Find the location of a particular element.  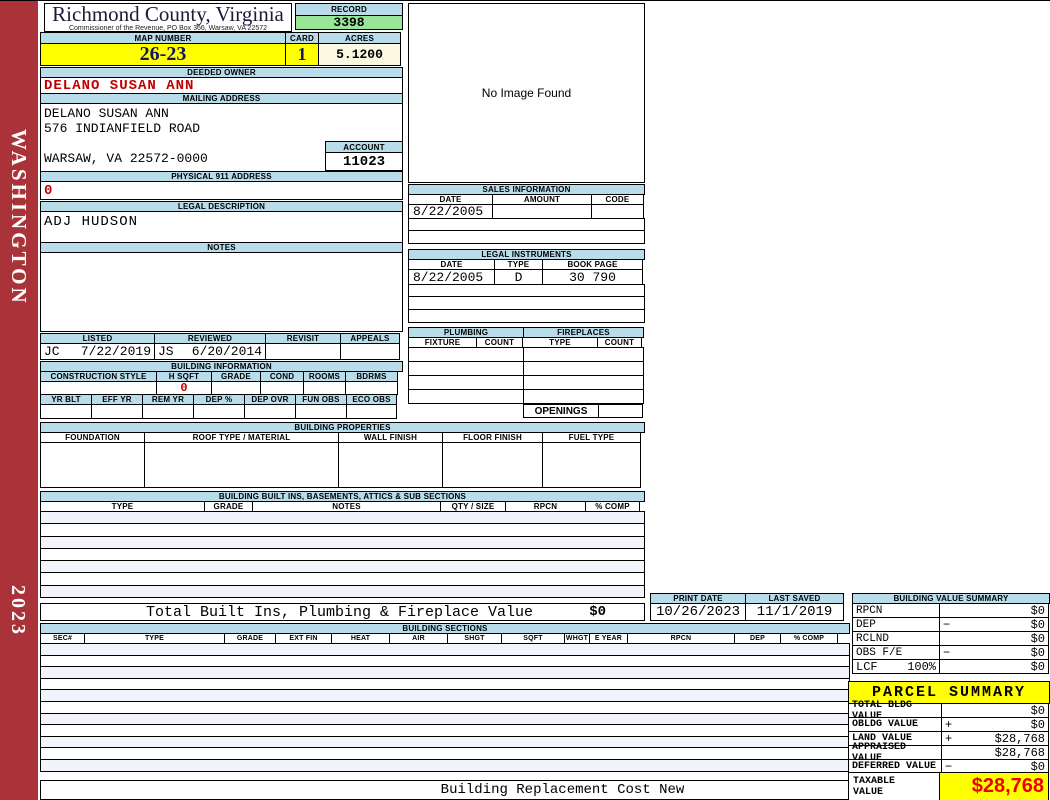

bvs-lcf-pct: 100% is located at coordinates (921, 666).